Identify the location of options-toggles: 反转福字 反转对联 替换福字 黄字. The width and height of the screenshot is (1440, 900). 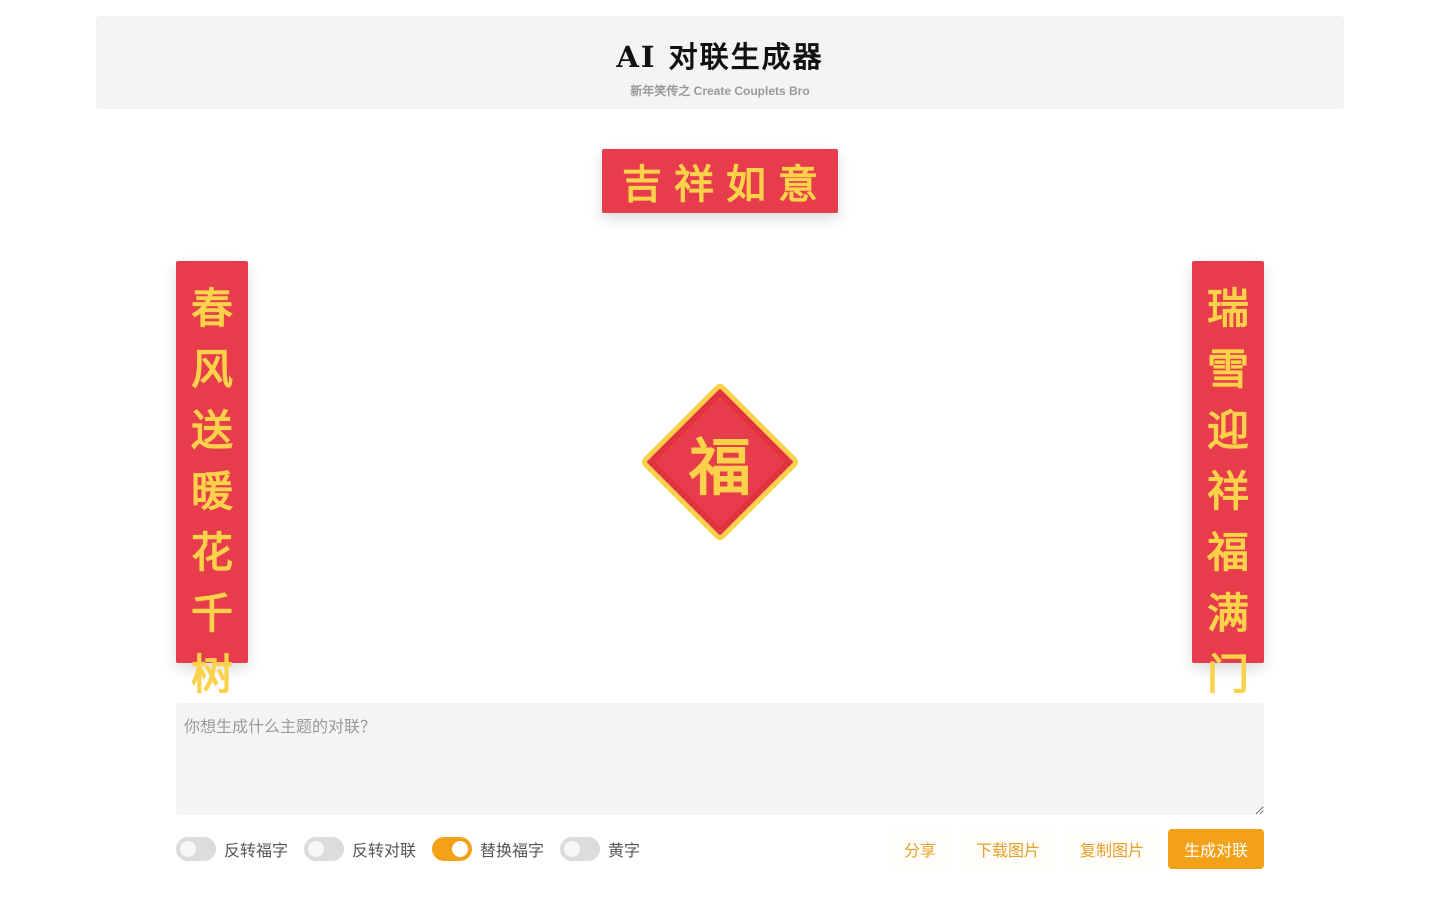
(416, 849).